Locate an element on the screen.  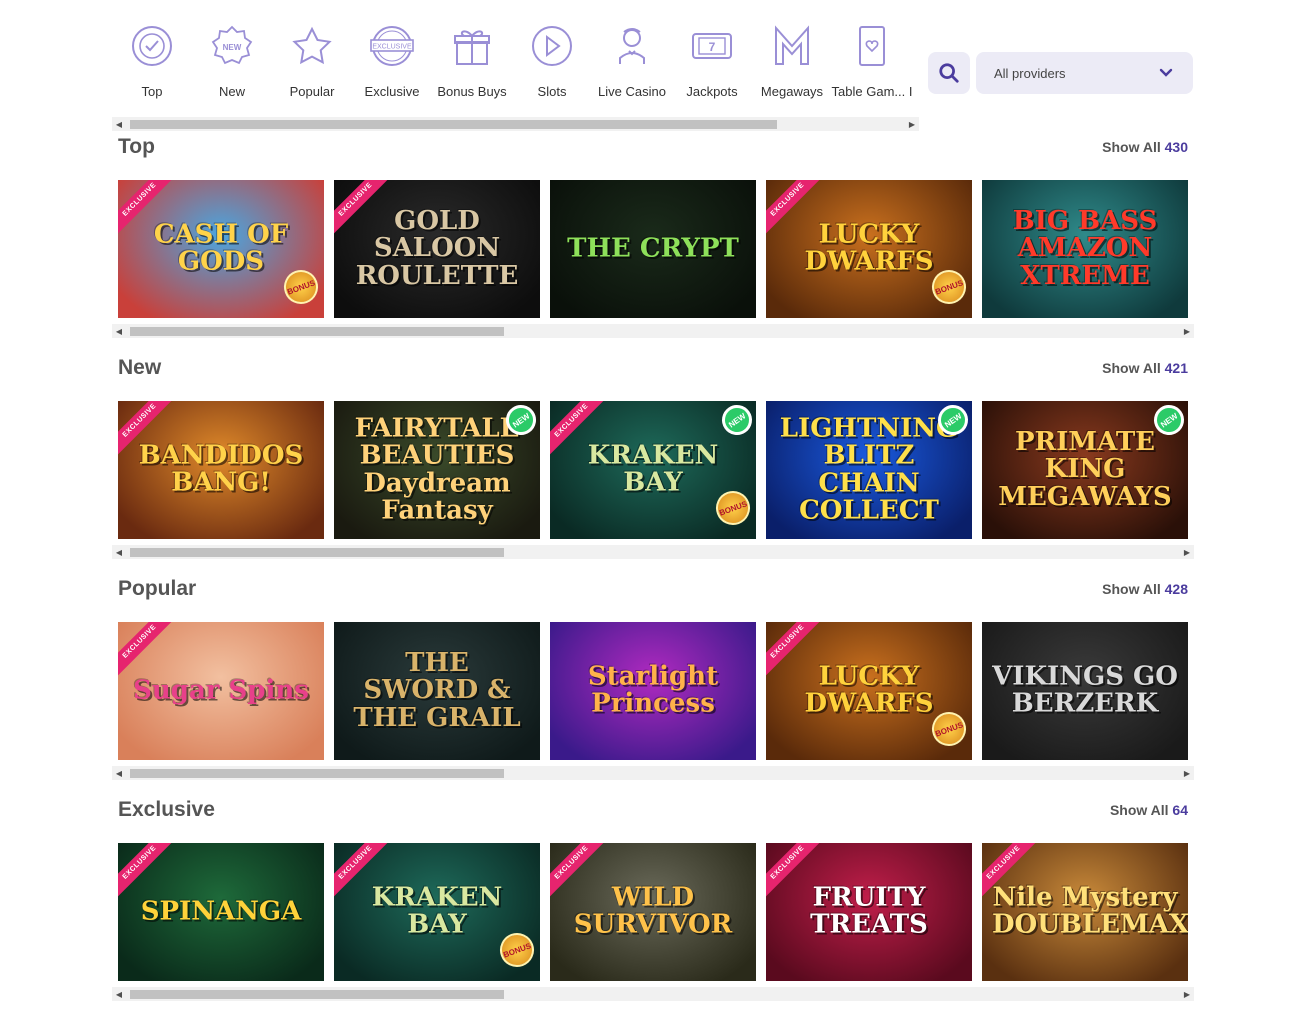
game-title: BANDIDOS BANG! is located at coordinates (221, 469).